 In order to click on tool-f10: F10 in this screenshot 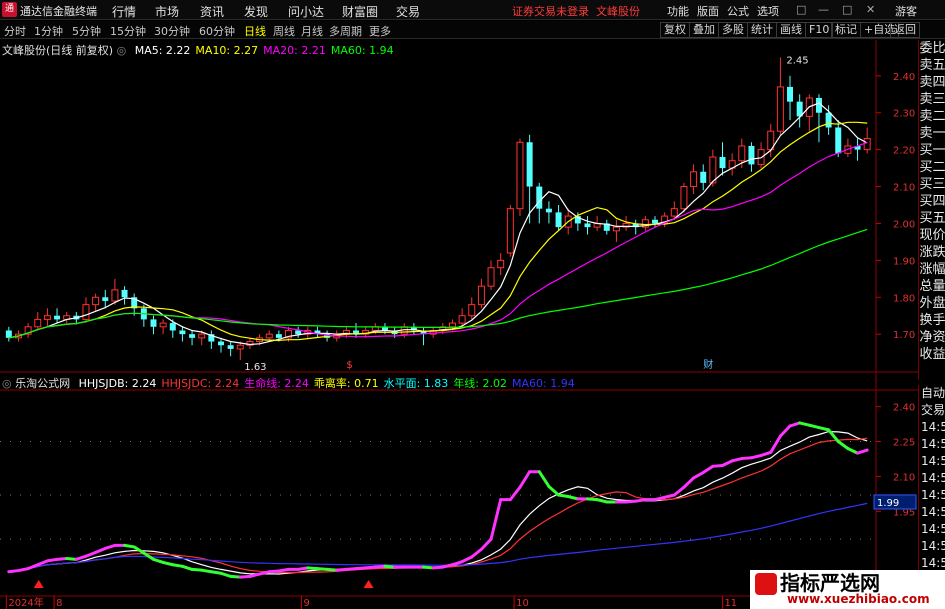, I will do `click(819, 30)`.